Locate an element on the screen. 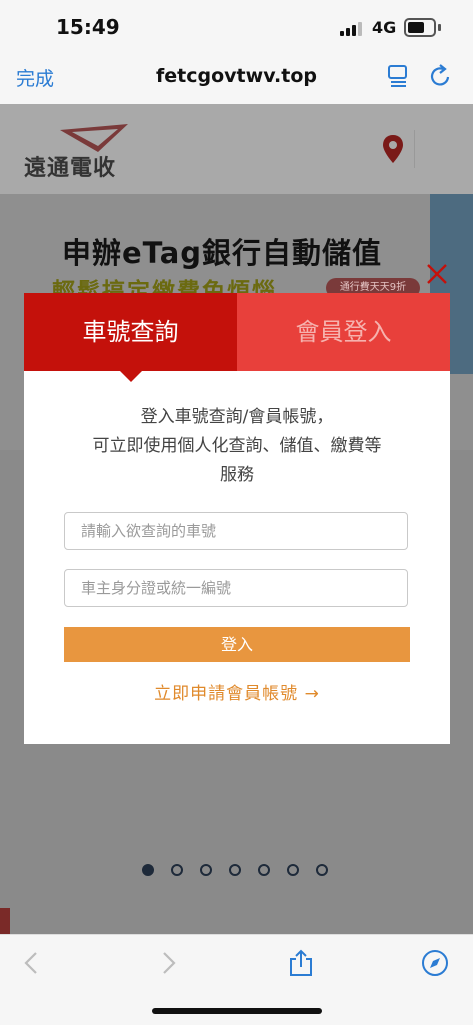 The width and height of the screenshot is (473, 1025). location-pin-icon is located at coordinates (393, 149).